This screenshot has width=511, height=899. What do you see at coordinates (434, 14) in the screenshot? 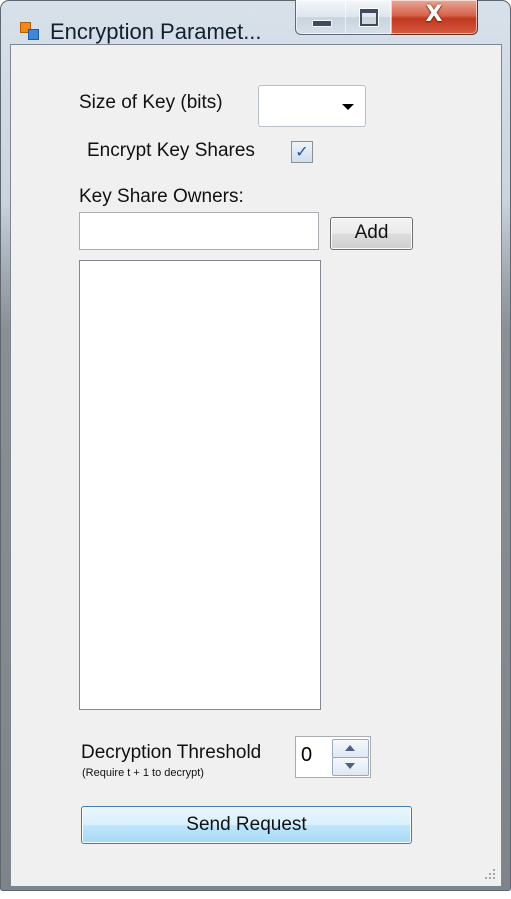
I see `close-icon: X` at bounding box center [434, 14].